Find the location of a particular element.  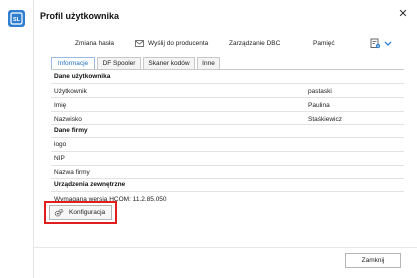

sidebar-divider is located at coordinates (33, 139).